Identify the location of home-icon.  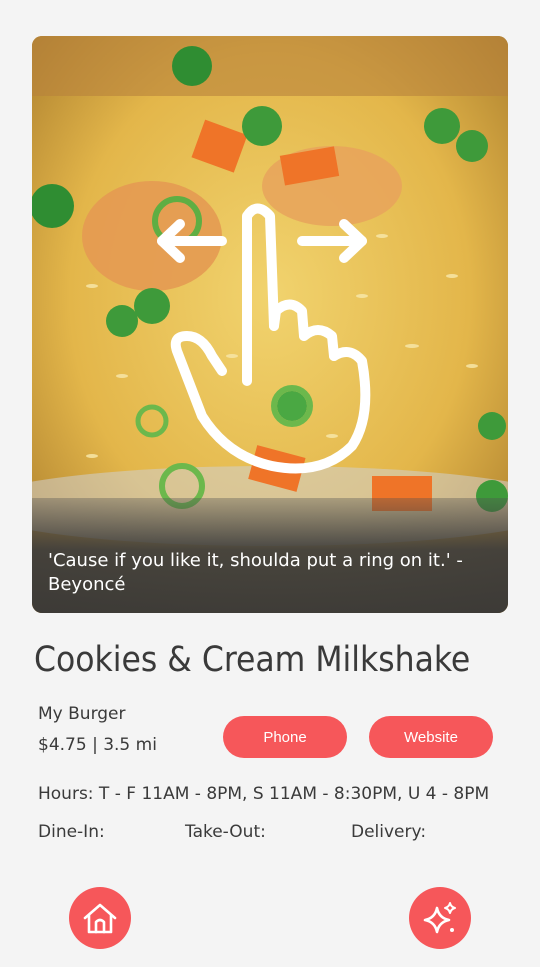
(100, 918).